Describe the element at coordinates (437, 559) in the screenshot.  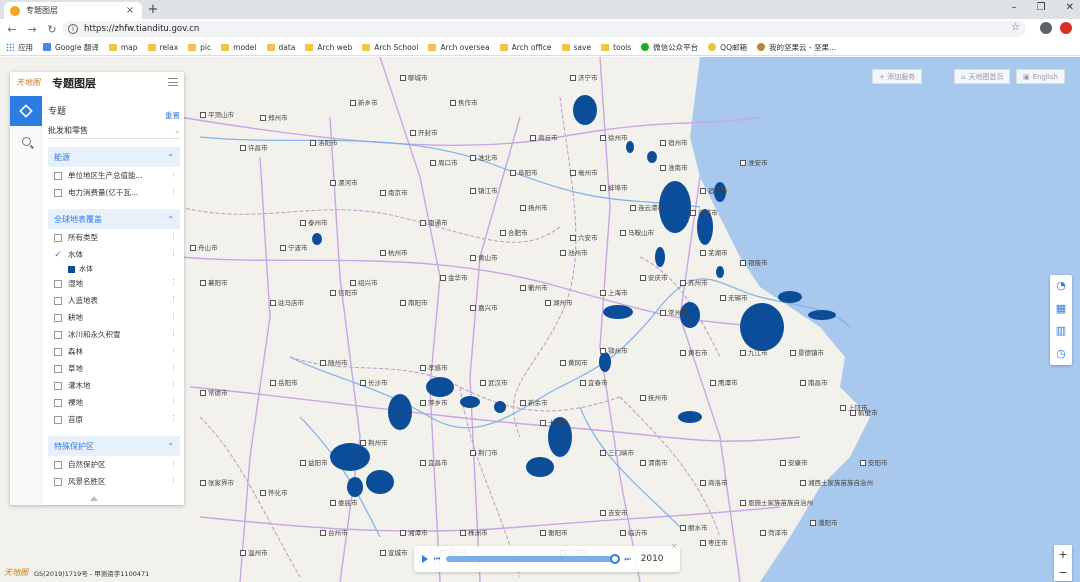
I see `skip-back-icon: ⏮` at that location.